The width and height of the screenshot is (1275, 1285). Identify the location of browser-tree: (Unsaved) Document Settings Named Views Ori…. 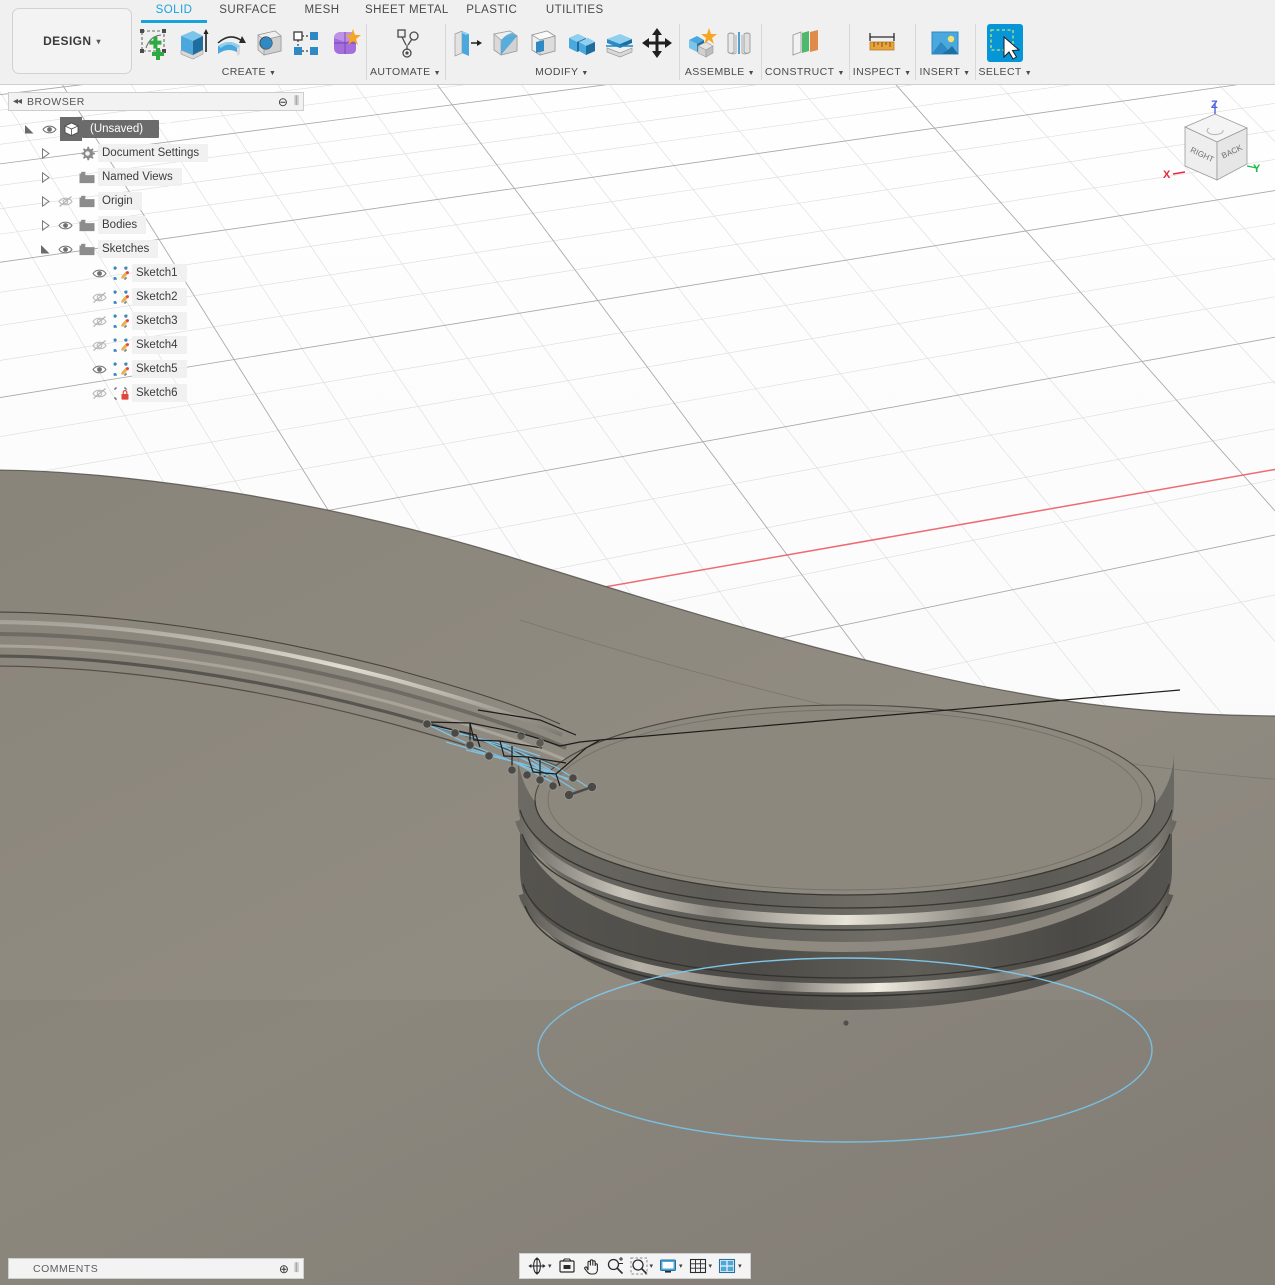
(156, 258).